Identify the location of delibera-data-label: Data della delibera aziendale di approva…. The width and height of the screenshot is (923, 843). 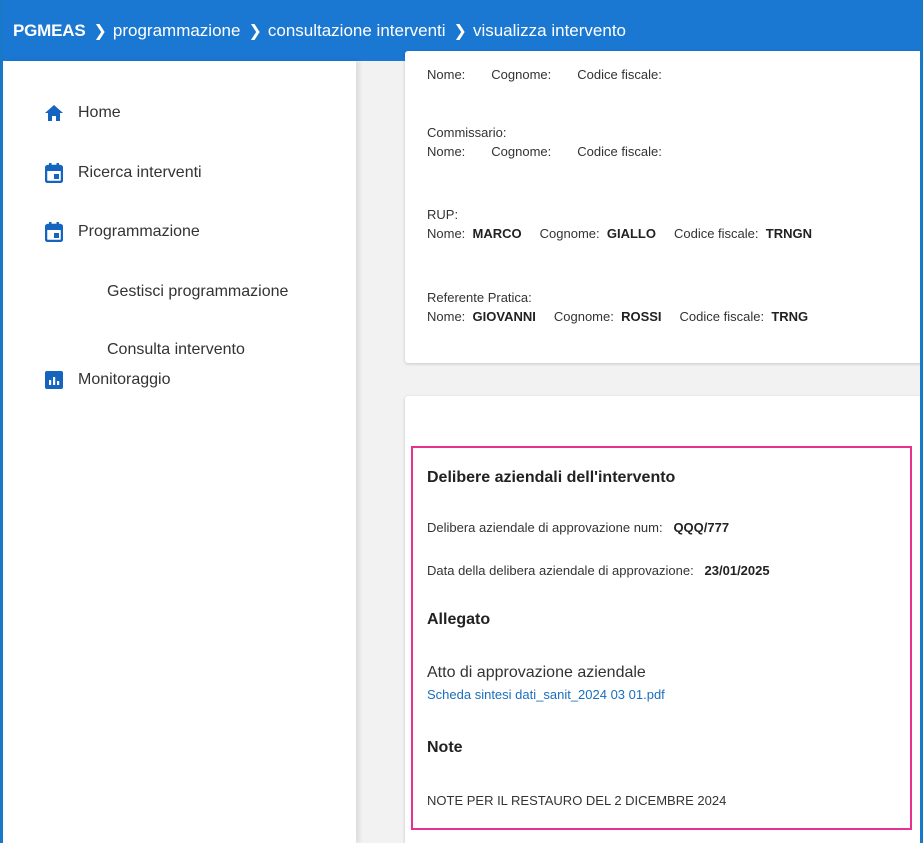
(560, 570).